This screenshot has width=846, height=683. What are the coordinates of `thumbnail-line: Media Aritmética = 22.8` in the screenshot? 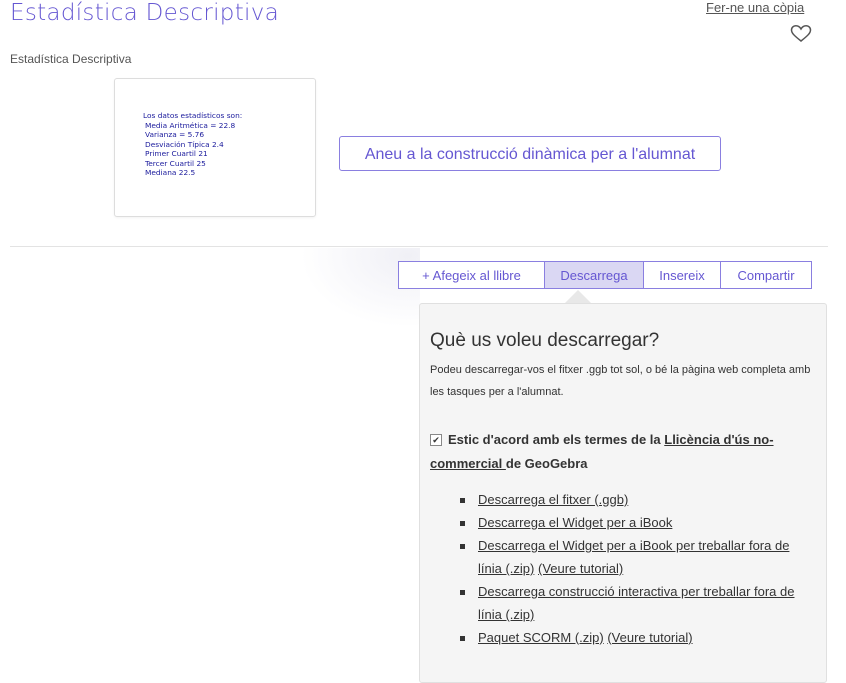 It's located at (190, 125).